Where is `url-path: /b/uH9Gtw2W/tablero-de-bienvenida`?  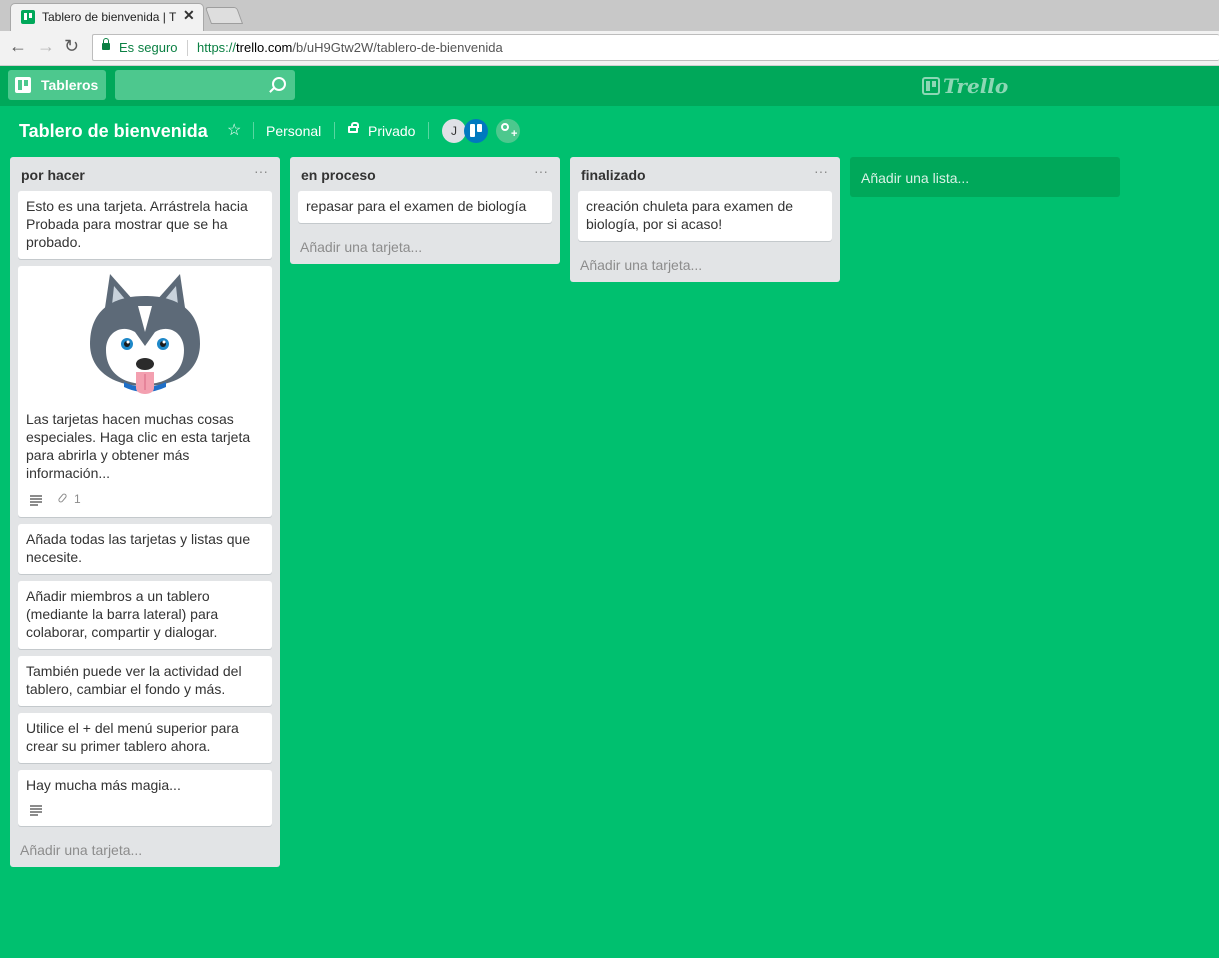 url-path: /b/uH9Gtw2W/tablero-de-bienvenida is located at coordinates (397, 47).